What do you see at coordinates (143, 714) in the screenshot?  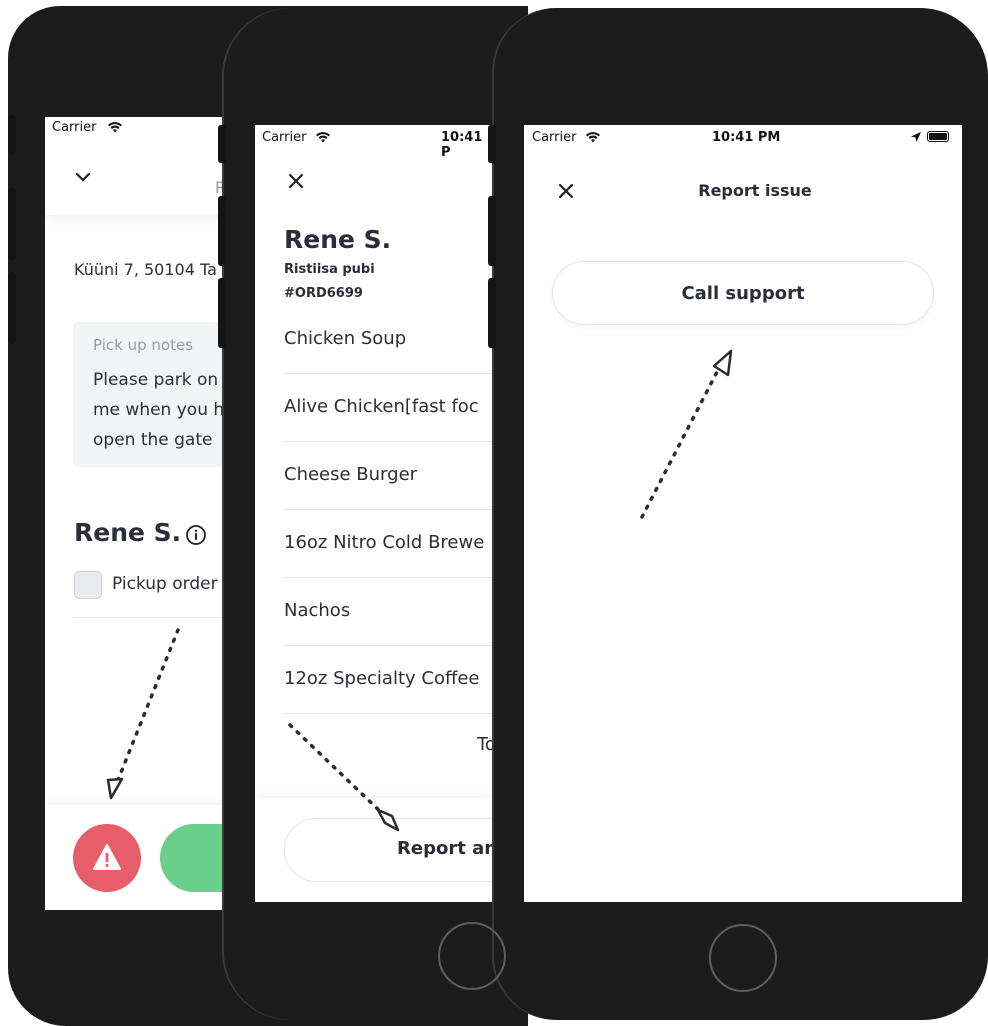 I see `arrow-to-report-button` at bounding box center [143, 714].